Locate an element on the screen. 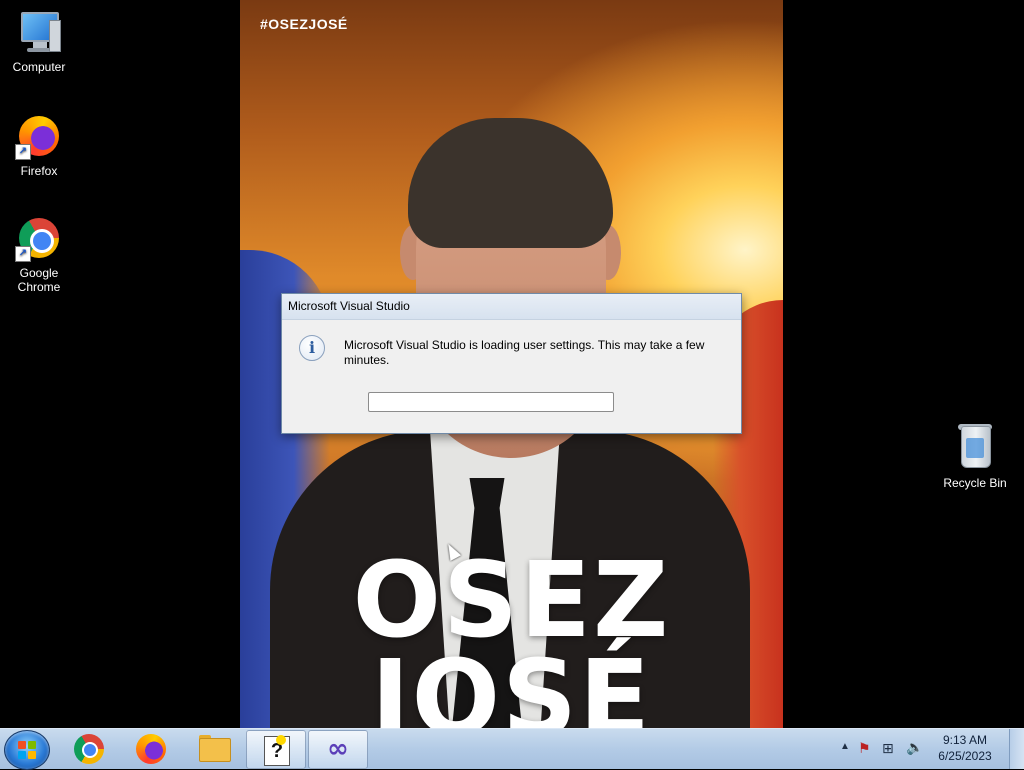  desktop-icon-label: Firefox is located at coordinates (39, 171).